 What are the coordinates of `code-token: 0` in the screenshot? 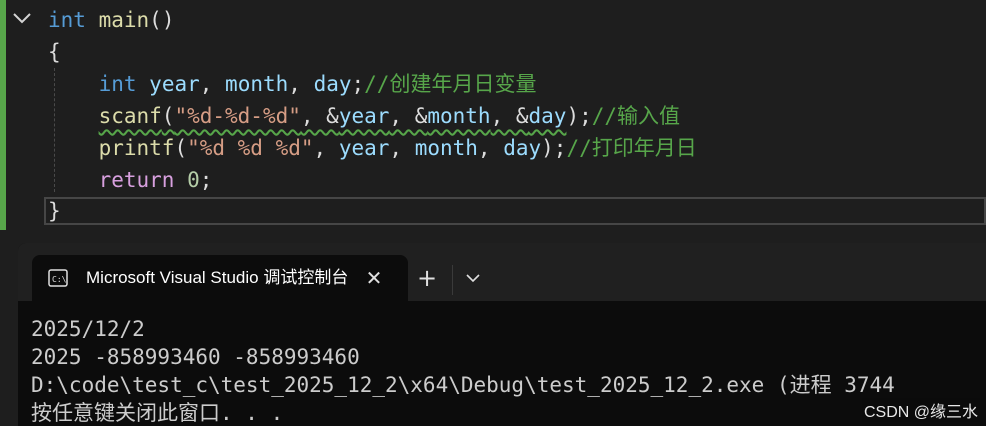 It's located at (193, 180).